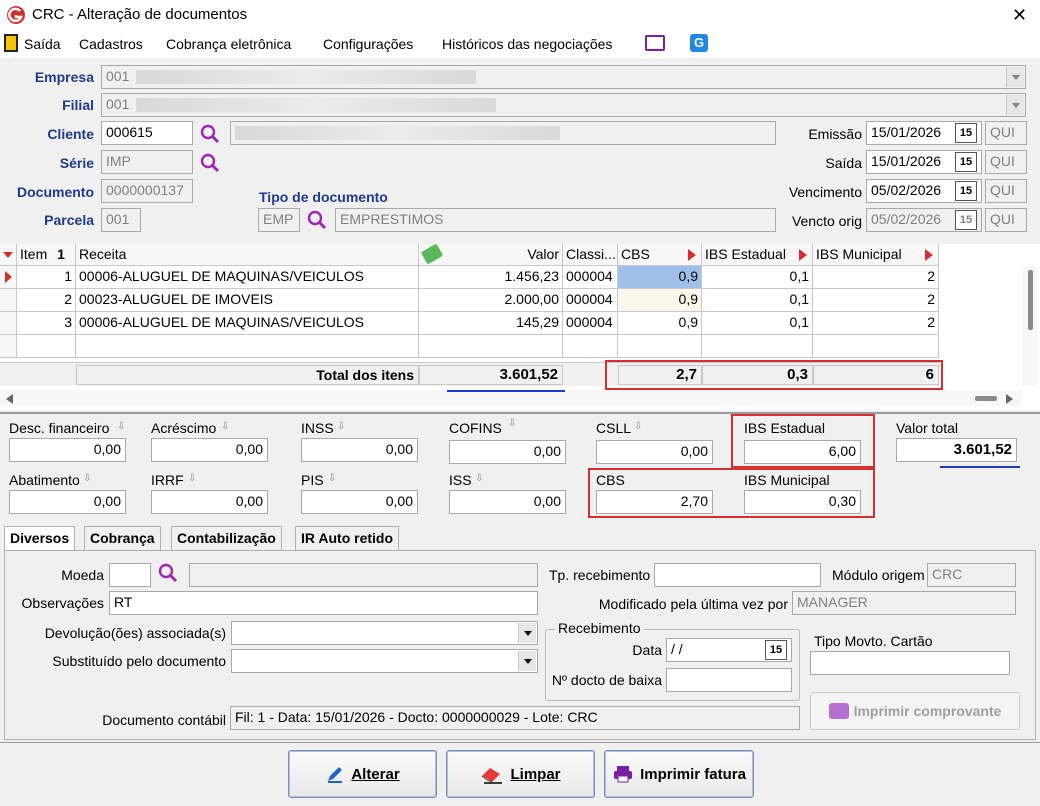 The height and width of the screenshot is (806, 1040). I want to click on scroll-right-icon, so click(1009, 399).